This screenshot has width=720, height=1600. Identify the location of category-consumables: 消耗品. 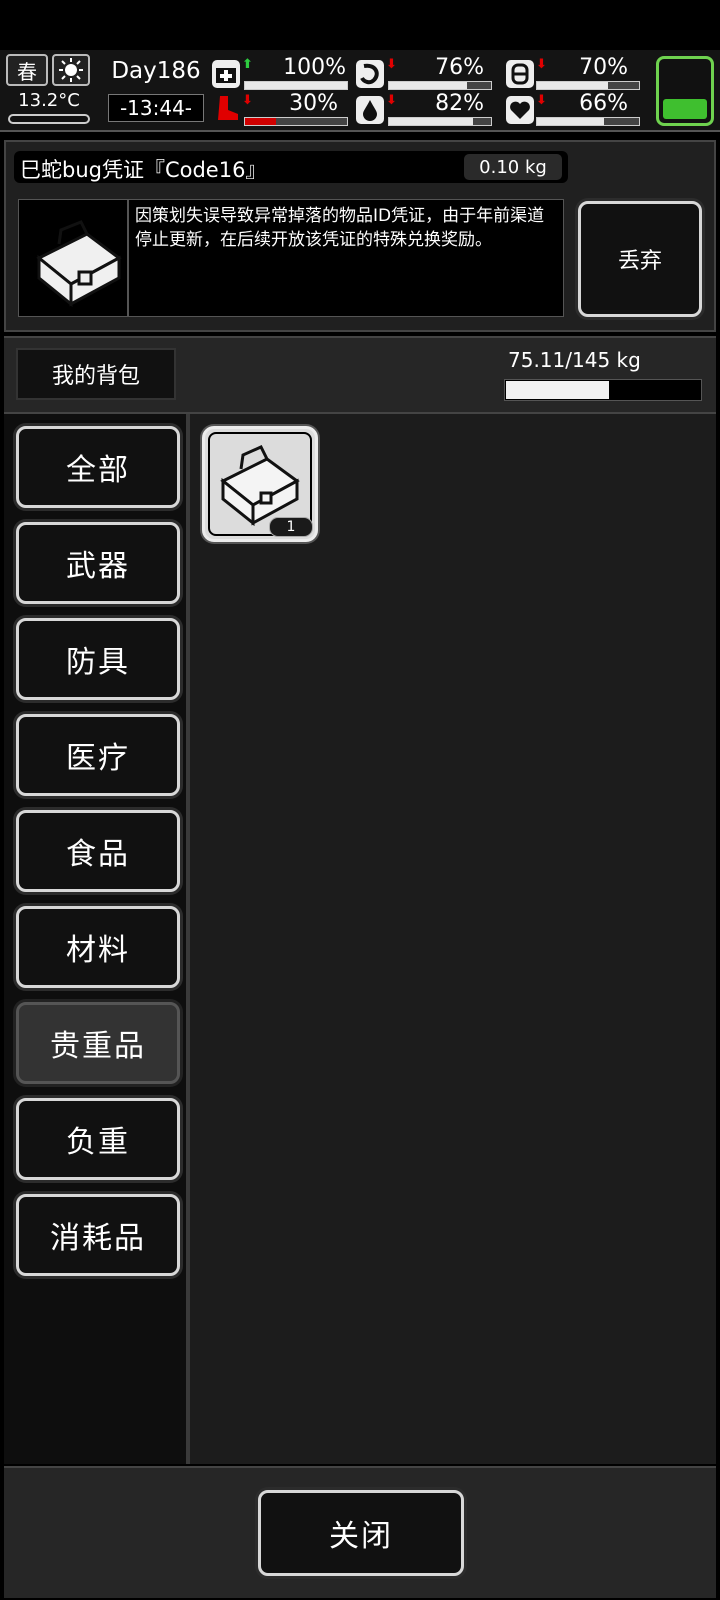
(98, 1235).